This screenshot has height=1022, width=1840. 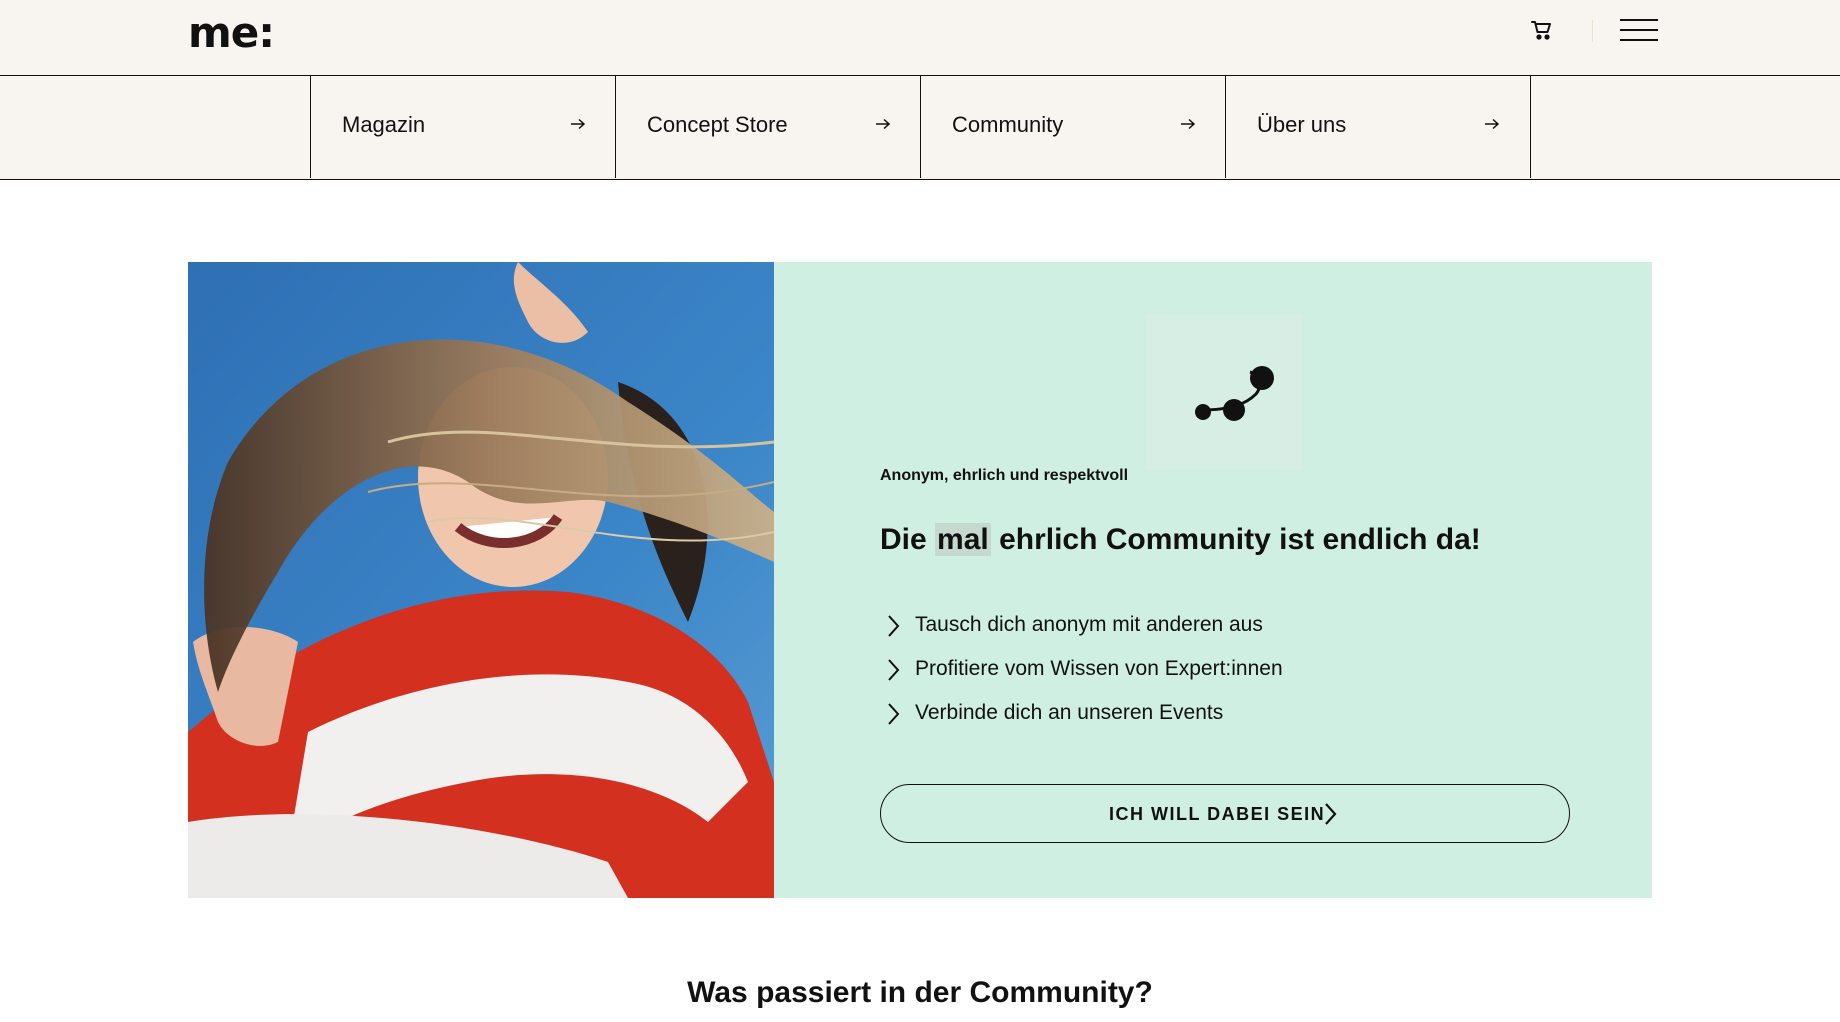 I want to click on community-connection-icon, so click(x=1224, y=392).